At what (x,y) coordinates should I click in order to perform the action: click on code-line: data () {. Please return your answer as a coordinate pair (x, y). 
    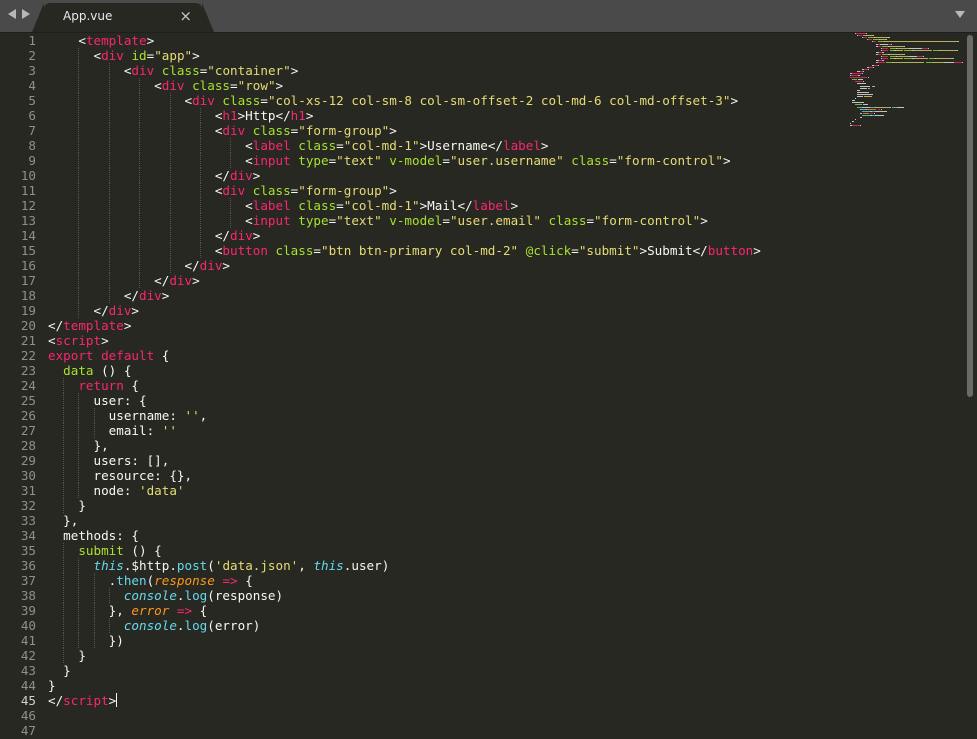
    Looking at the image, I should click on (447, 370).